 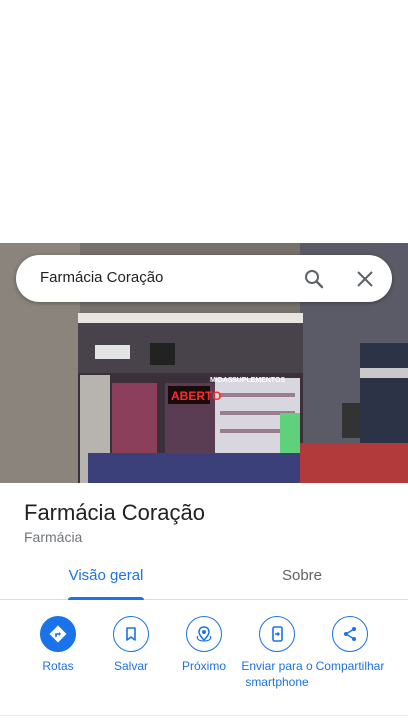 I want to click on shelf-left-text: MIDAS, so click(x=221, y=380).